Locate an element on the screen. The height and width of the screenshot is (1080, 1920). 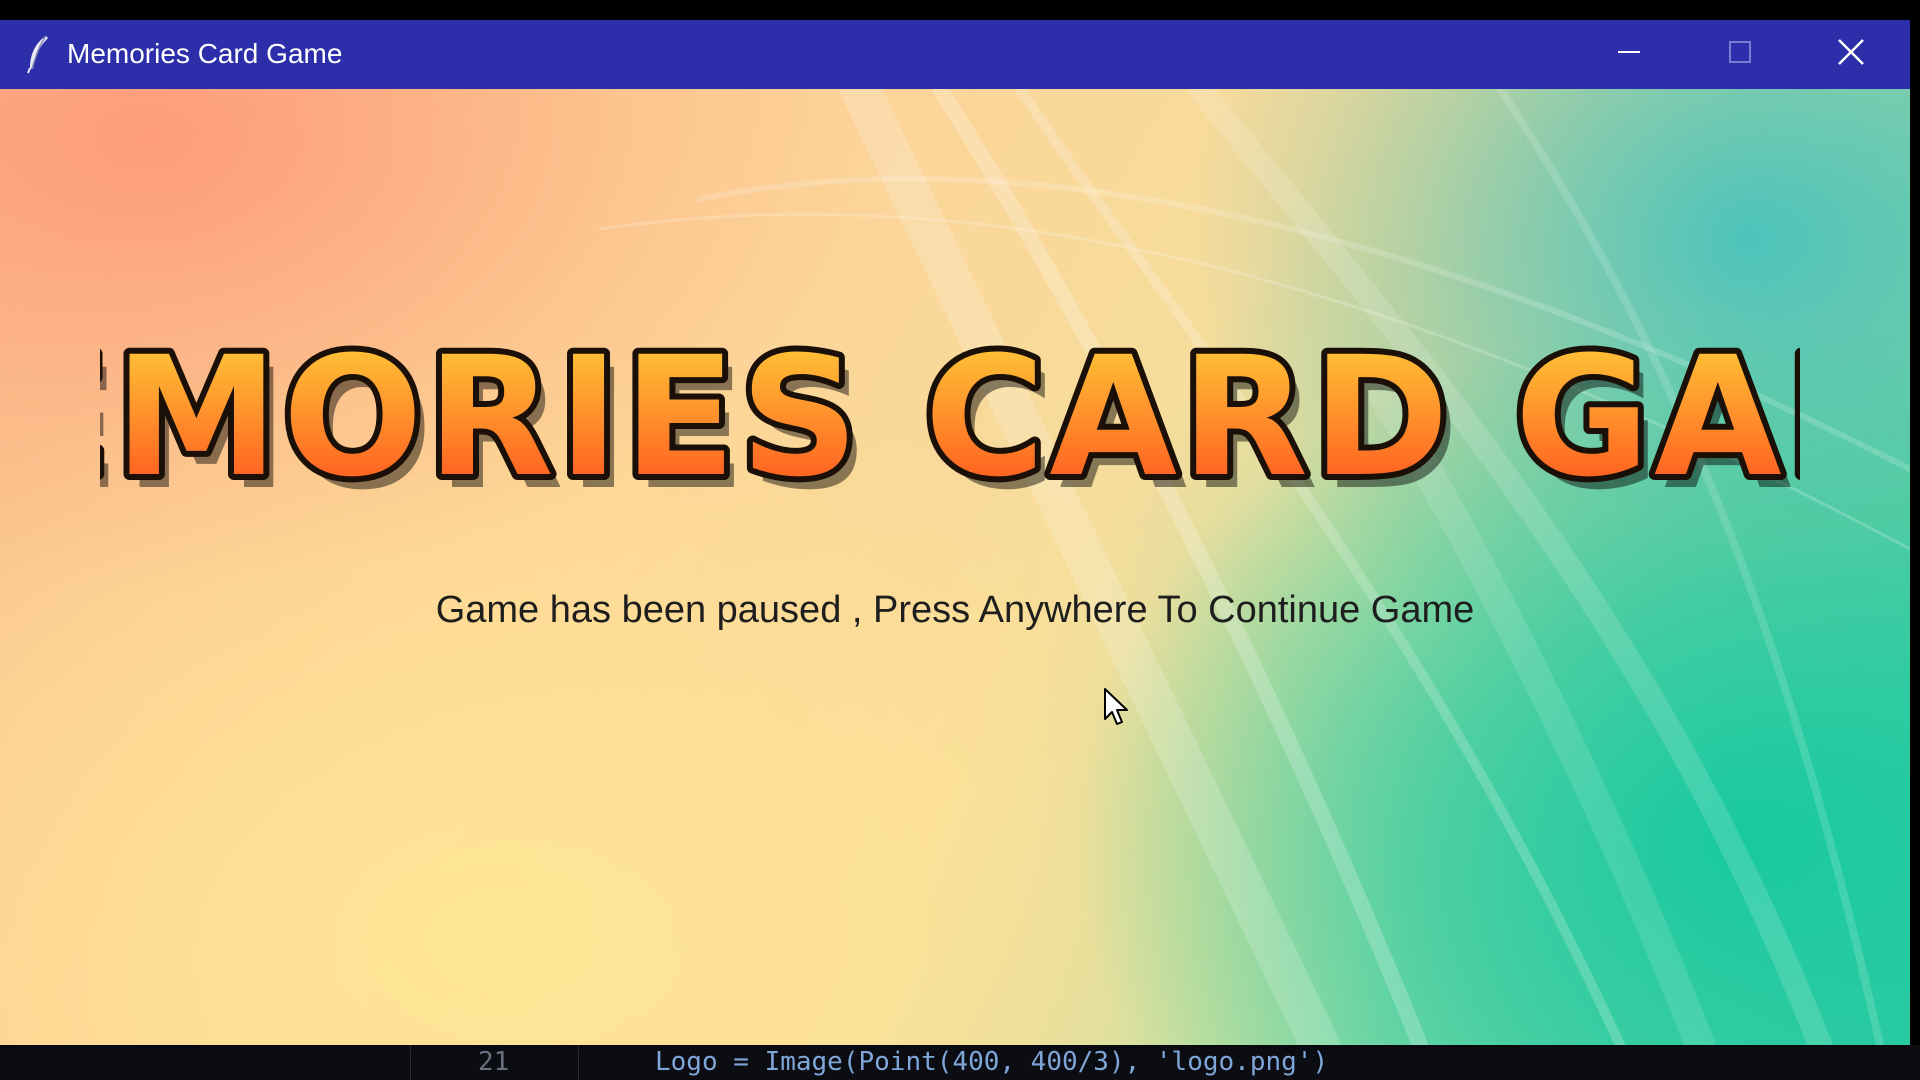
mouse-cursor-icon is located at coordinates (1116, 707).